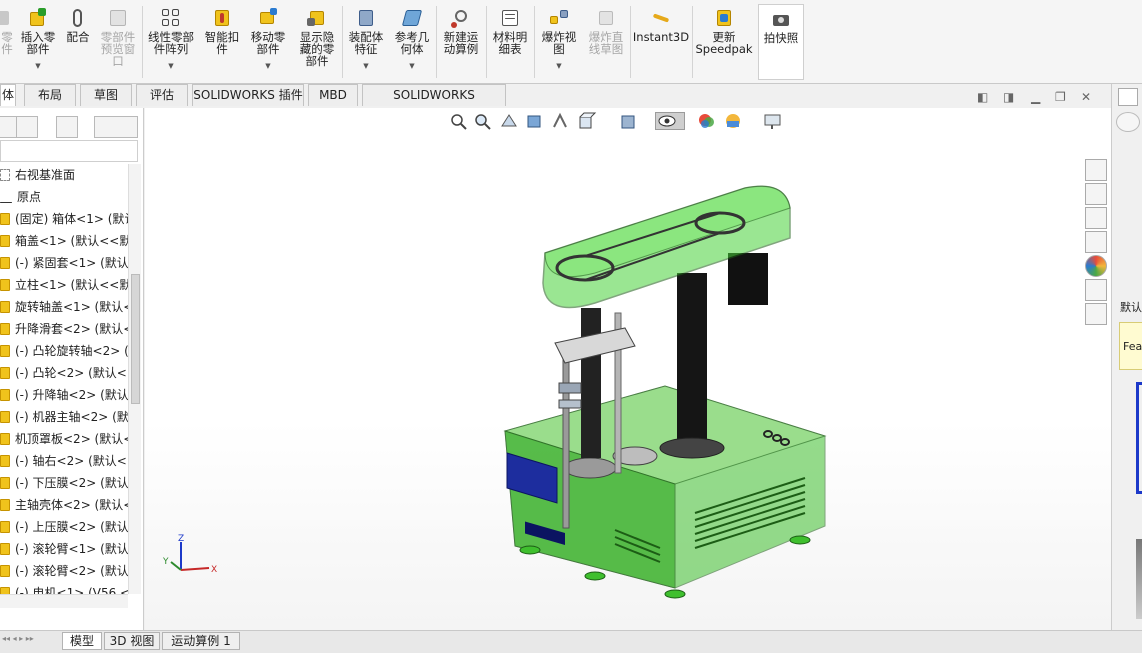 The image size is (1142, 653). I want to click on tree-item-label: 箱盖<1> (默认<<默认, so click(71, 241).